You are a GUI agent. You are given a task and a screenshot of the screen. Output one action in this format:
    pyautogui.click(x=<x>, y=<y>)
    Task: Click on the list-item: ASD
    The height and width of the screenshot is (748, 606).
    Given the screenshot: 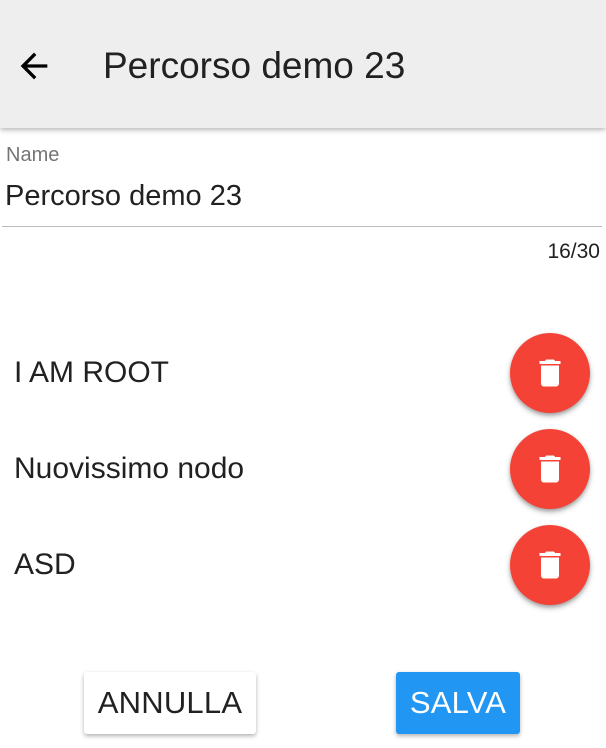 What is the action you would take?
    pyautogui.click(x=303, y=565)
    